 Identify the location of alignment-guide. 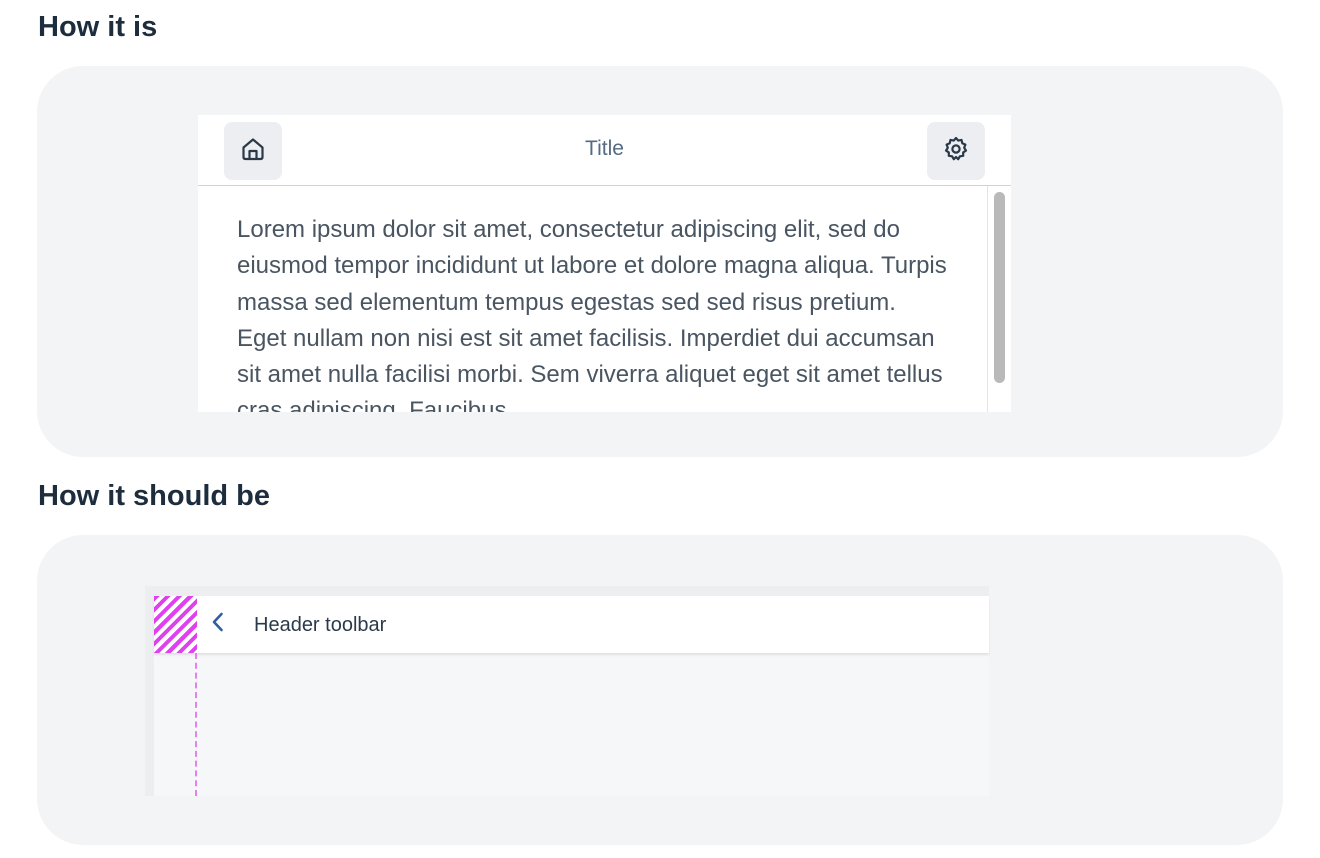
(196, 724).